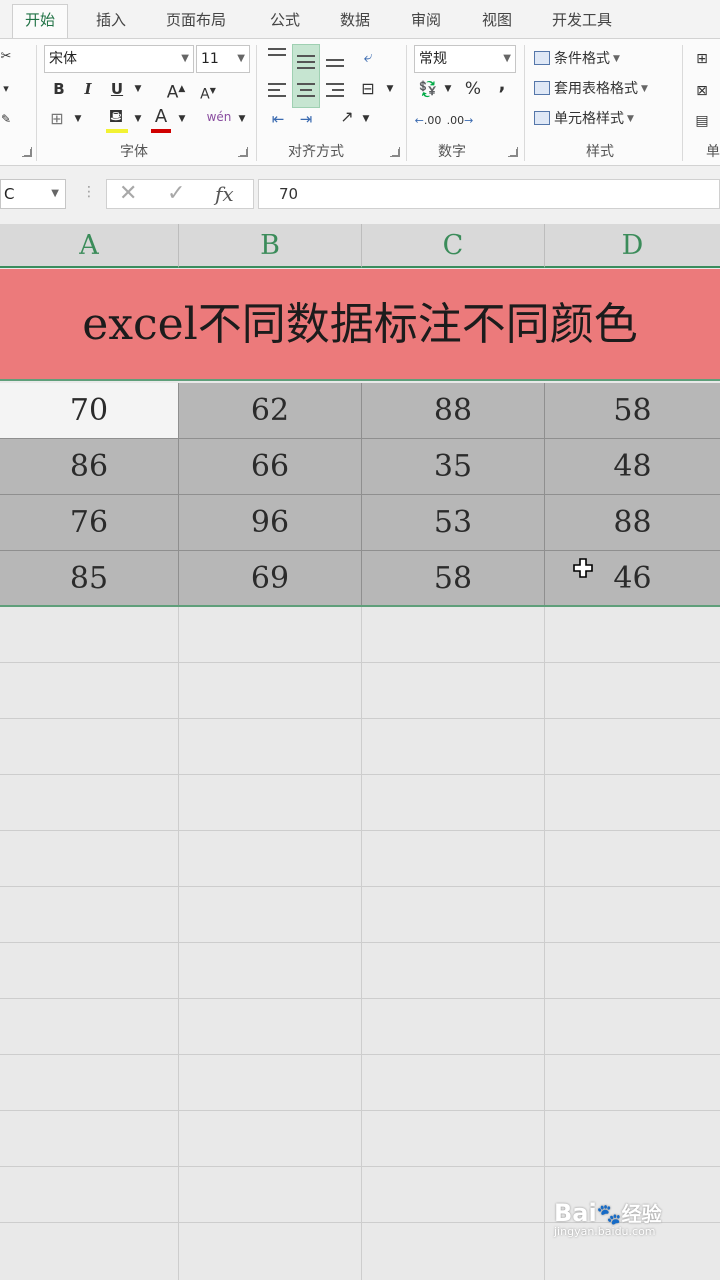  Describe the element at coordinates (489, 194) in the screenshot. I see `formula-input: 70` at that location.